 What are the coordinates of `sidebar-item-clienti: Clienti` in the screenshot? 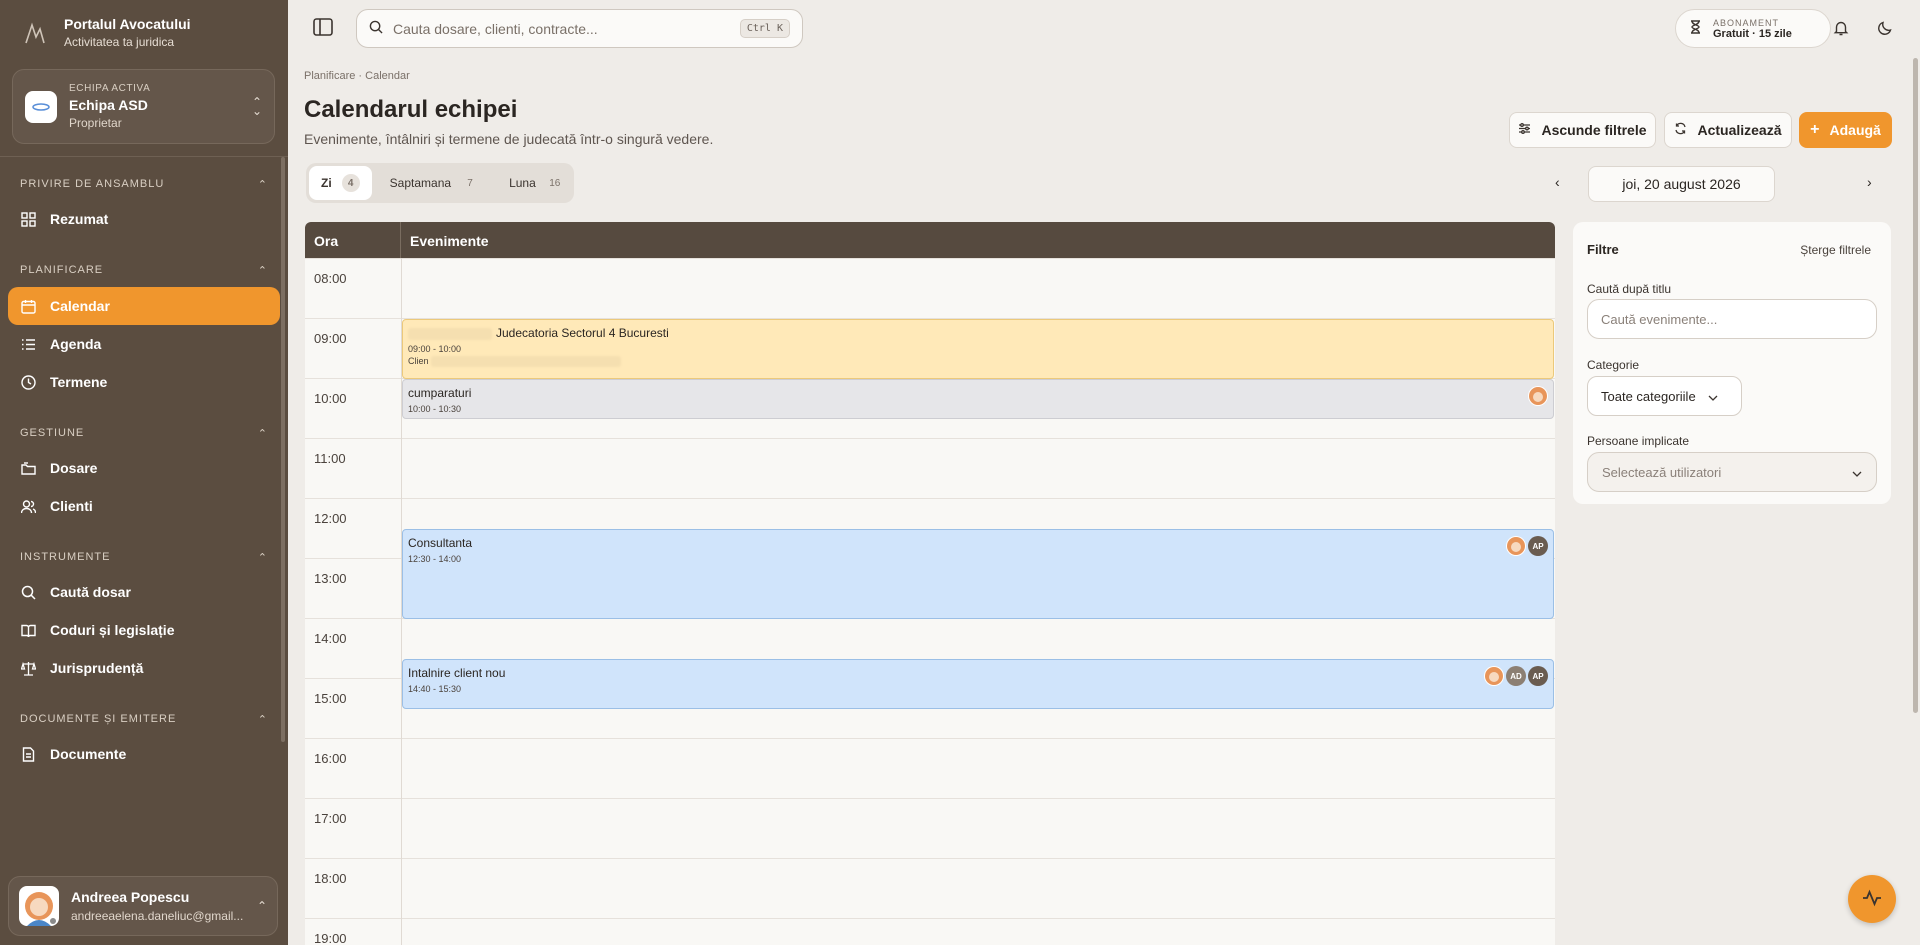 It's located at (144, 506).